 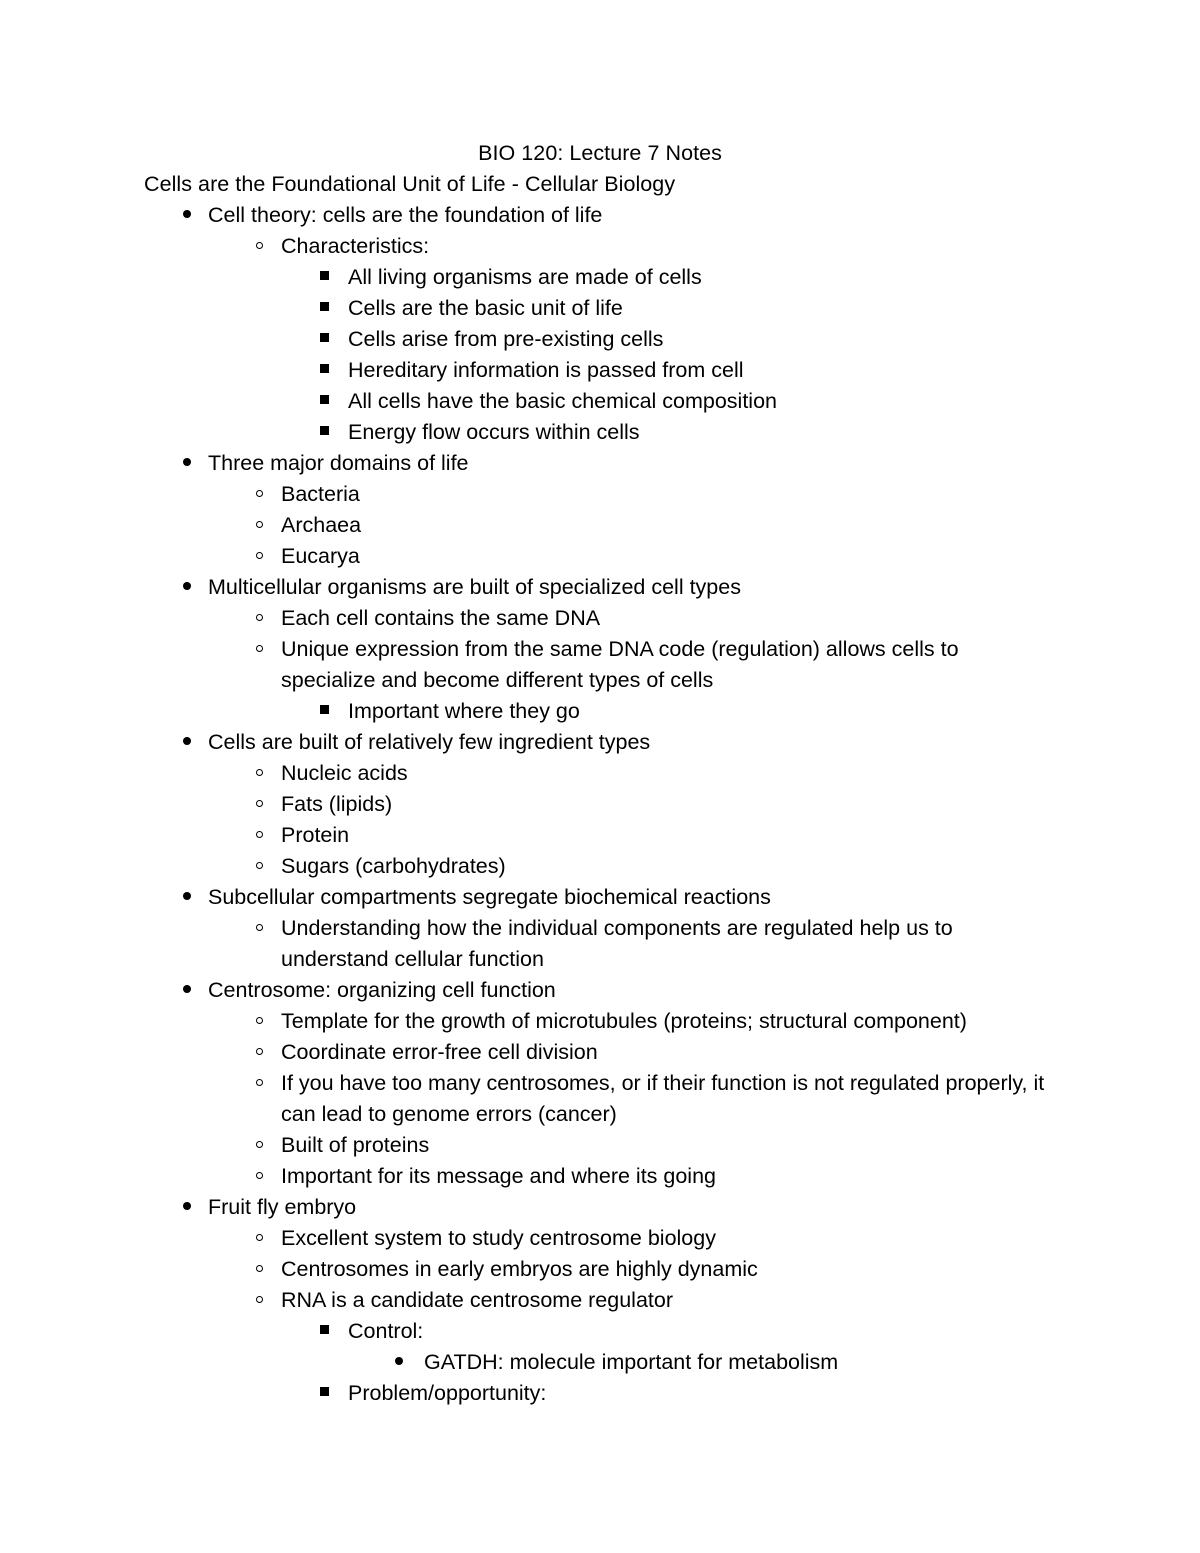 What do you see at coordinates (600, 1300) in the screenshot?
I see `outline-item-level-2: RNA is a candidate centrosome regulator` at bounding box center [600, 1300].